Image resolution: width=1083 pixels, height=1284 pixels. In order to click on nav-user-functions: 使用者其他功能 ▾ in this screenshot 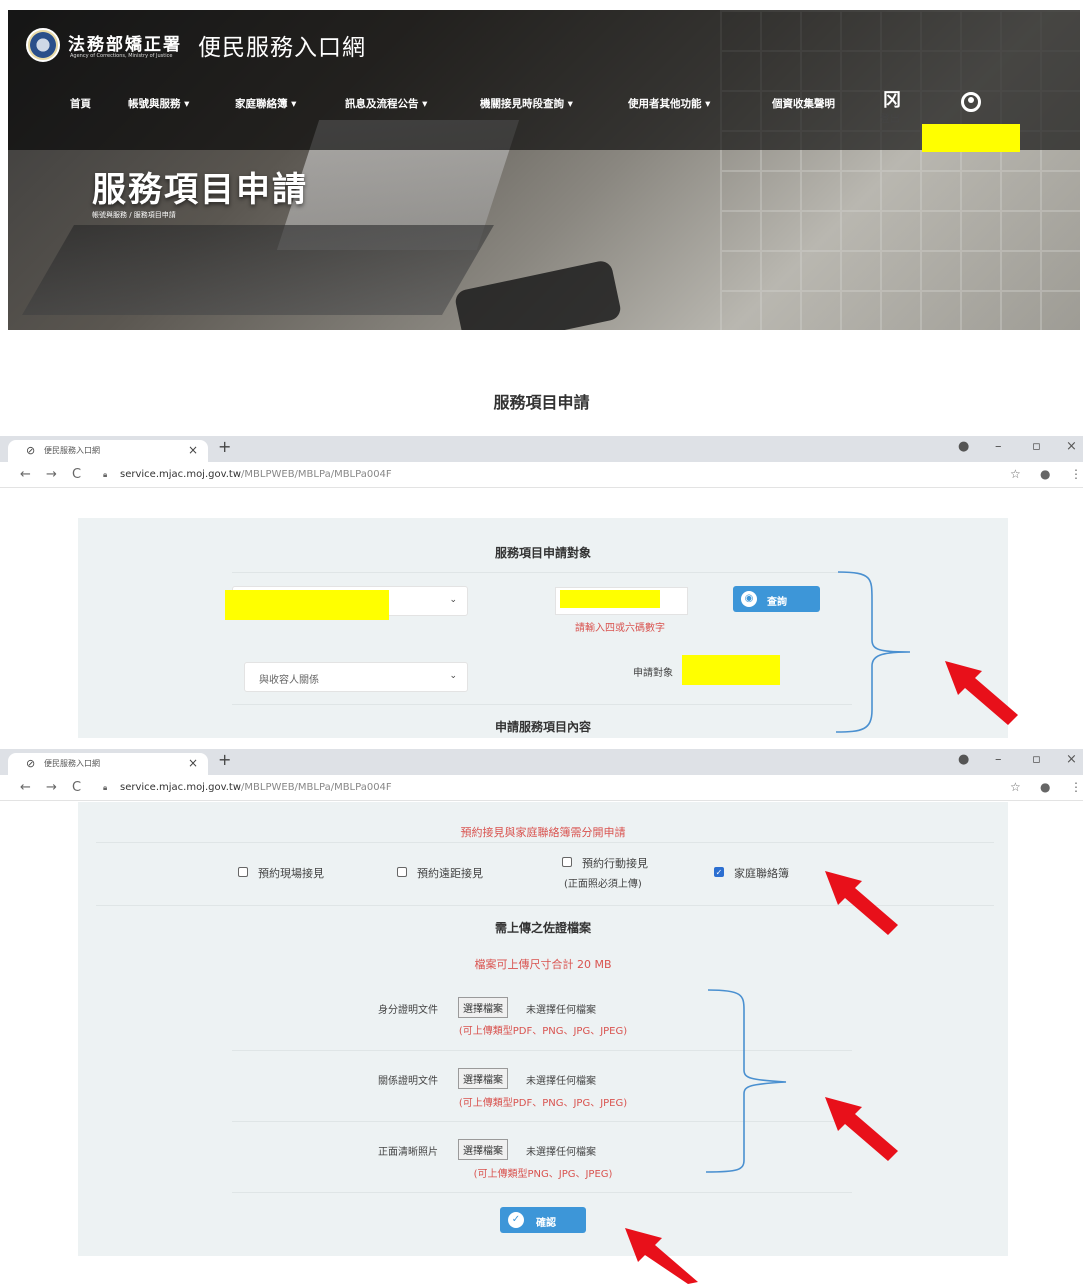, I will do `click(669, 103)`.